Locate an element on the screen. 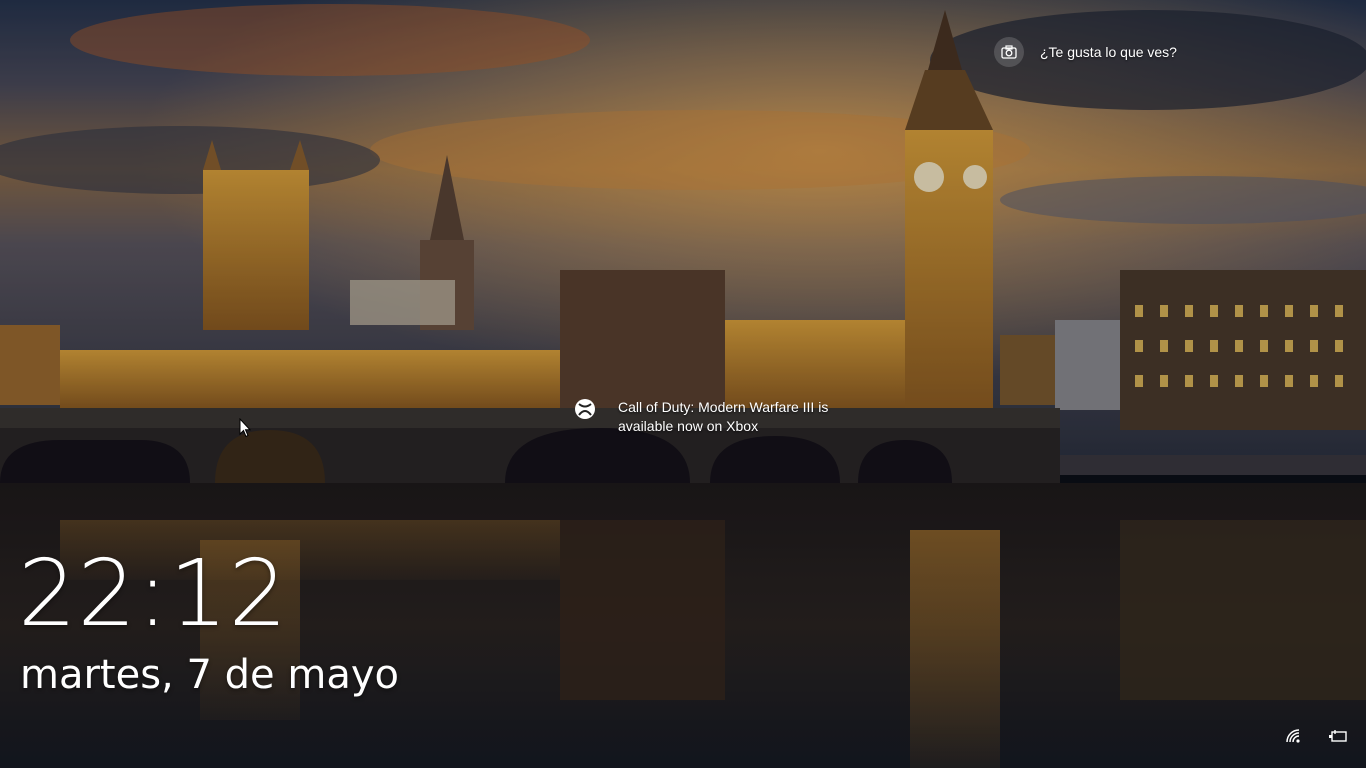 This screenshot has width=1366, height=768. spotlight-feedback-button: ¿Te gusta lo que ves? is located at coordinates (1085, 52).